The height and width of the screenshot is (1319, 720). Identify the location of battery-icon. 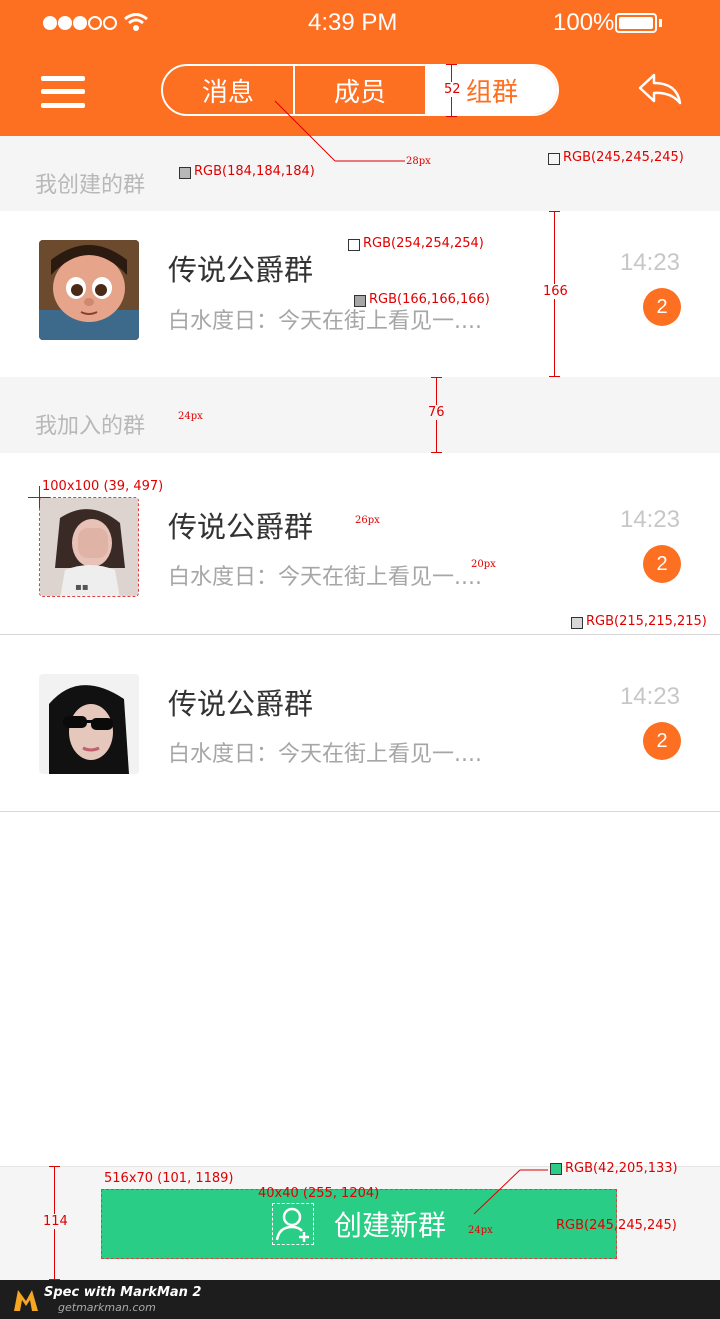
(636, 23).